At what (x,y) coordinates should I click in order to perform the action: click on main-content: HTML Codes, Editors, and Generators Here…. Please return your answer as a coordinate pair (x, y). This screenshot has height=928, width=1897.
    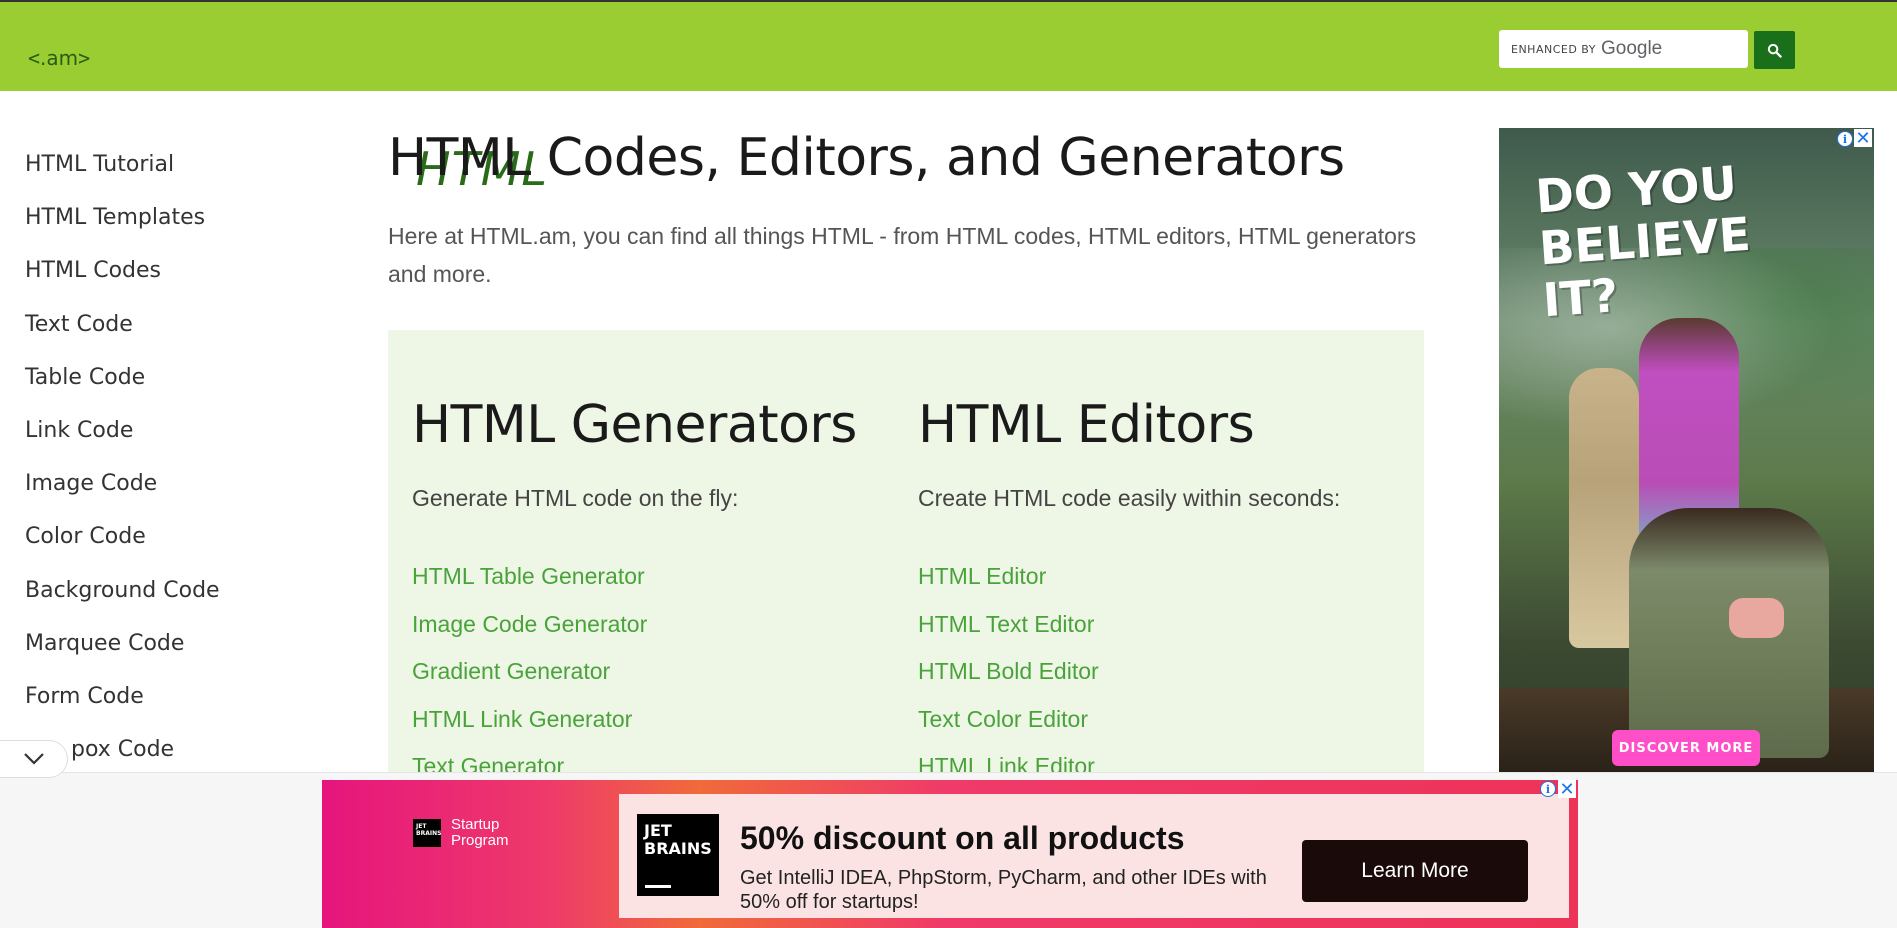
    Looking at the image, I should click on (906, 208).